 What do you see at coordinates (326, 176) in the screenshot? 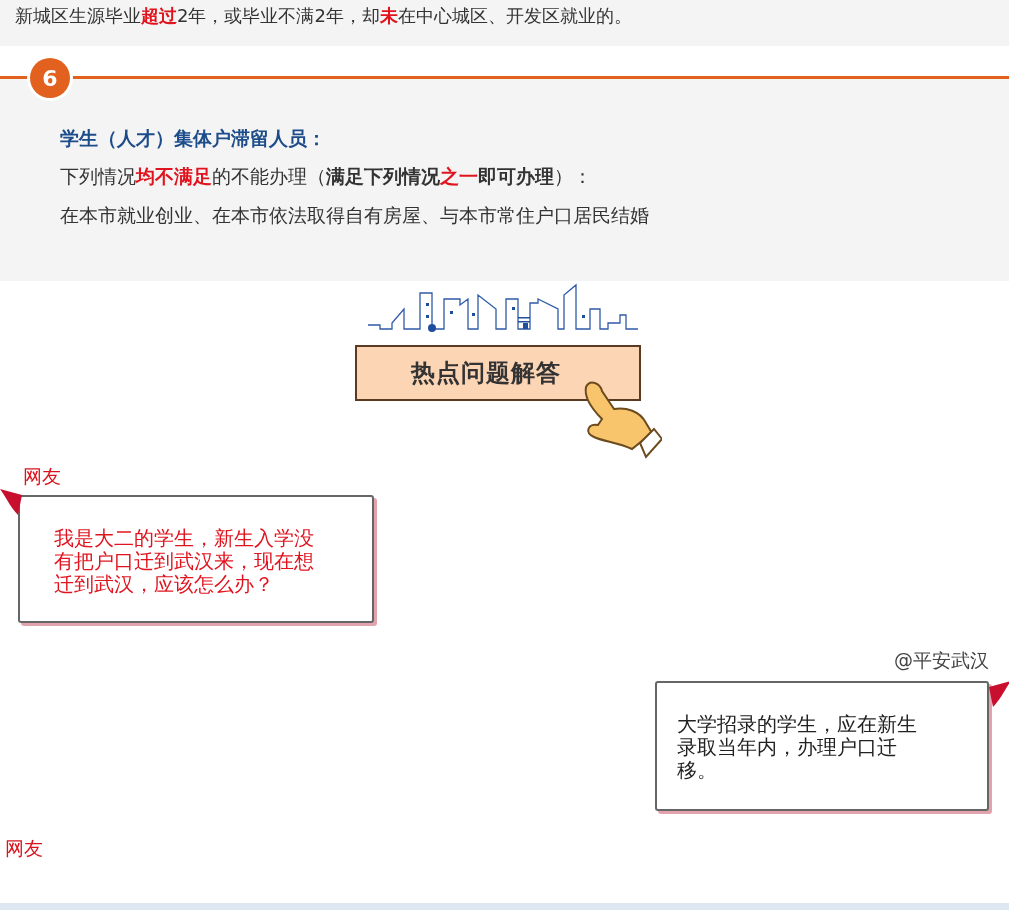
I see `section-text: 下列情况均不满足的不能办理（满足下列情况之一即可办理）：` at bounding box center [326, 176].